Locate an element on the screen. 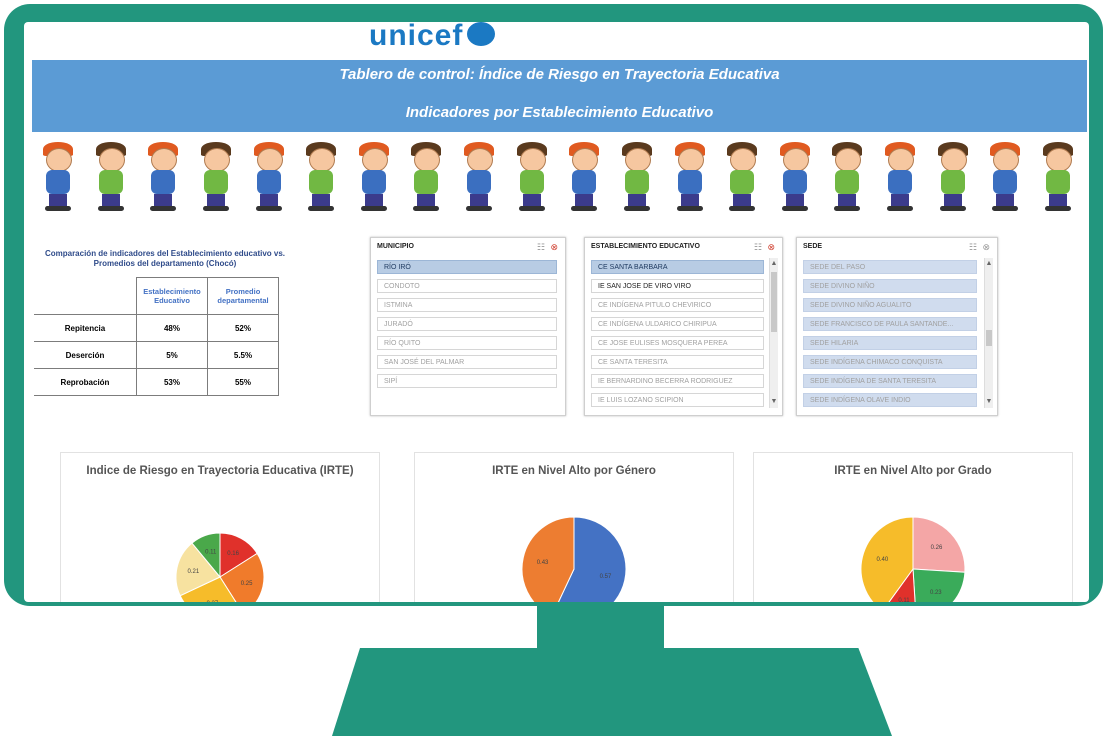 This screenshot has height=738, width=1107. slicer-item: SIPÍ is located at coordinates (467, 381).